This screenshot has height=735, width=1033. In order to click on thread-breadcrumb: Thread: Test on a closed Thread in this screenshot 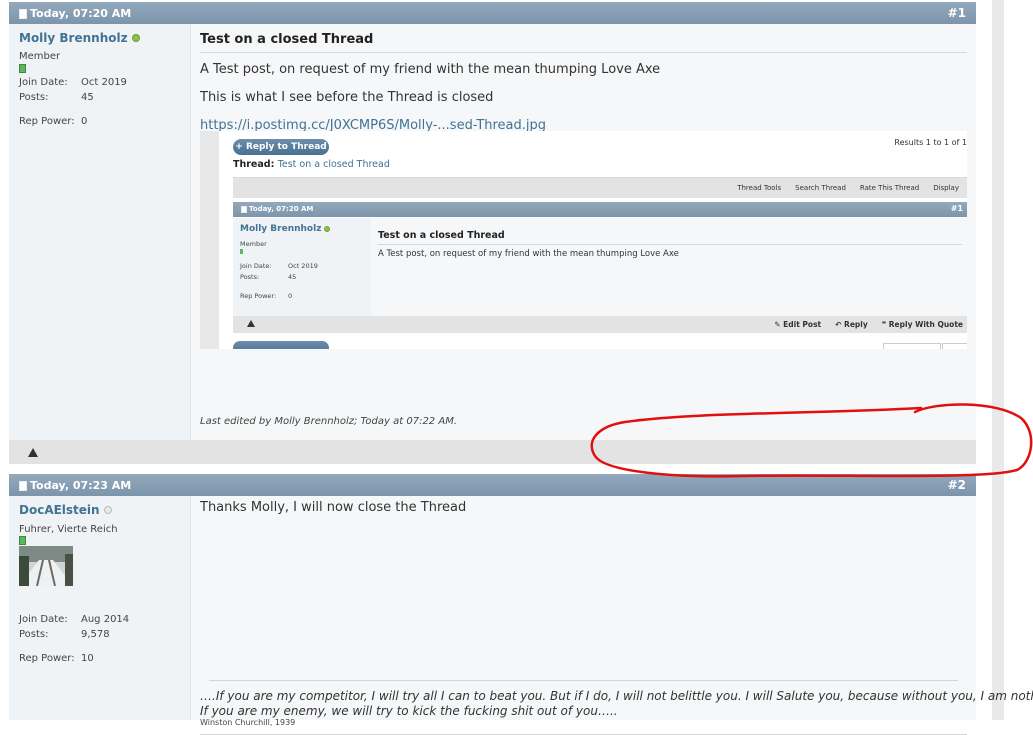, I will do `click(311, 164)`.